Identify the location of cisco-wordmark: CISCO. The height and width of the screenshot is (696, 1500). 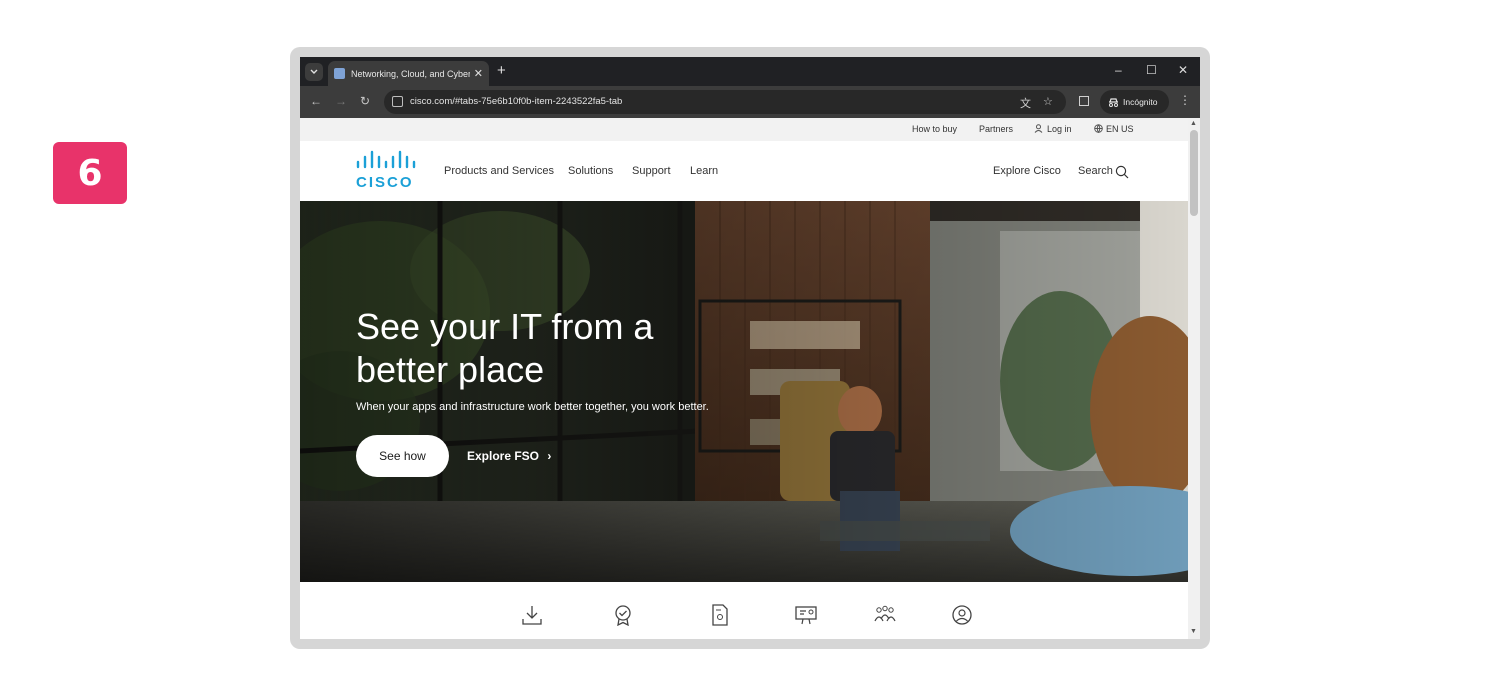
(385, 182).